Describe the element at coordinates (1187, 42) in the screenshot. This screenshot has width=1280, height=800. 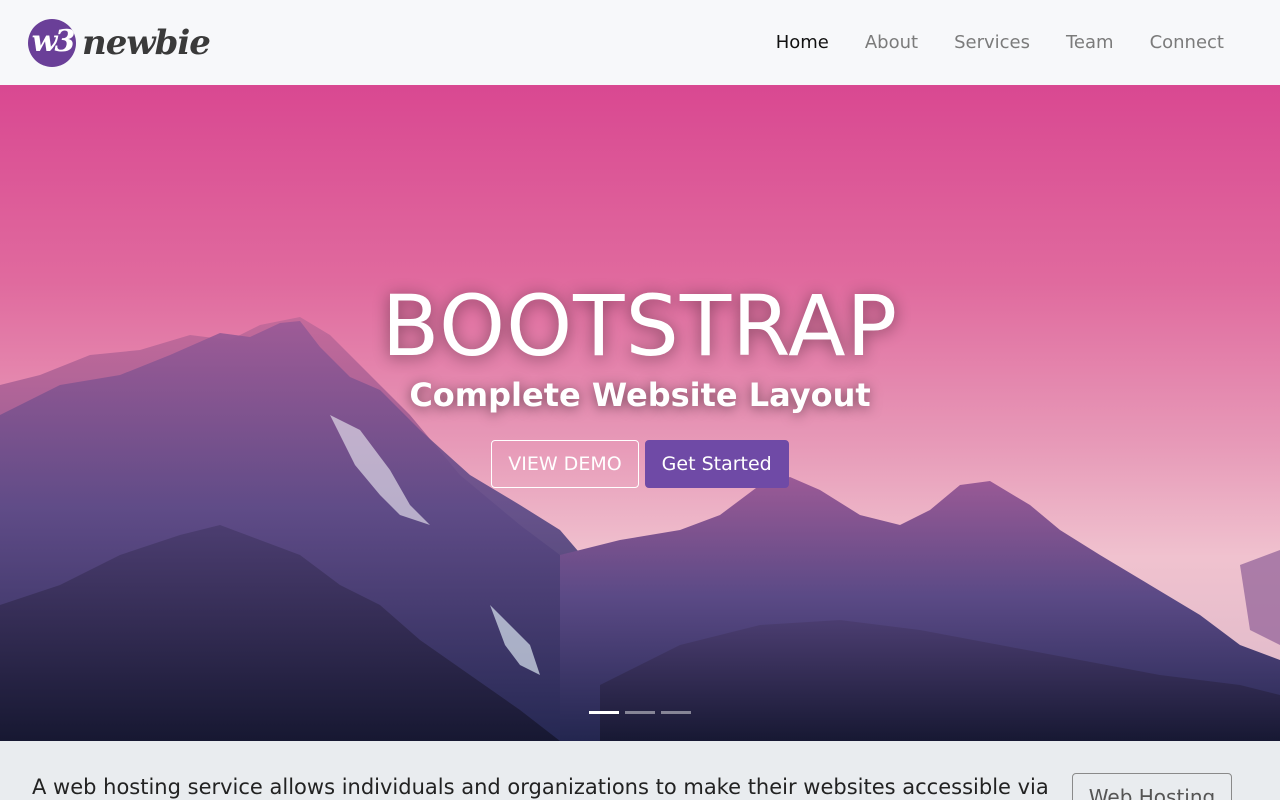
I see `nav-item-connect: Connect` at that location.